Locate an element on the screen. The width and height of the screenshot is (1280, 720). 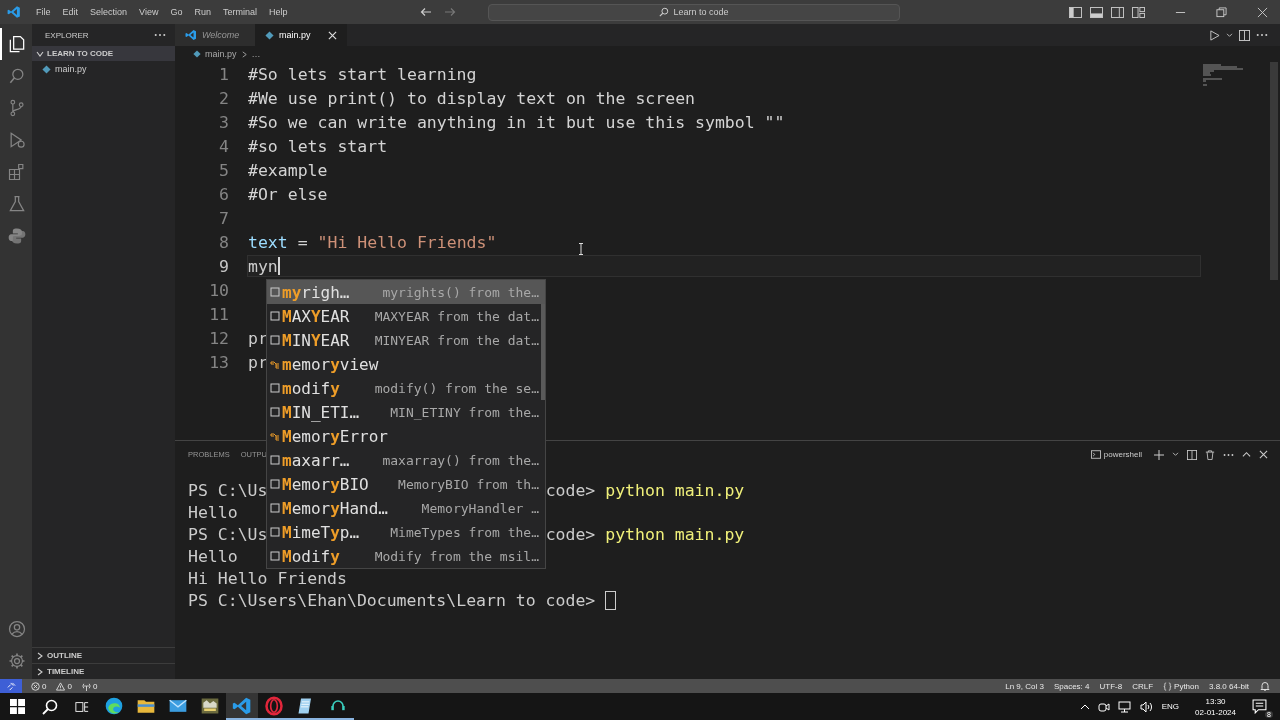
editor-tab: main.py is located at coordinates (301, 35).